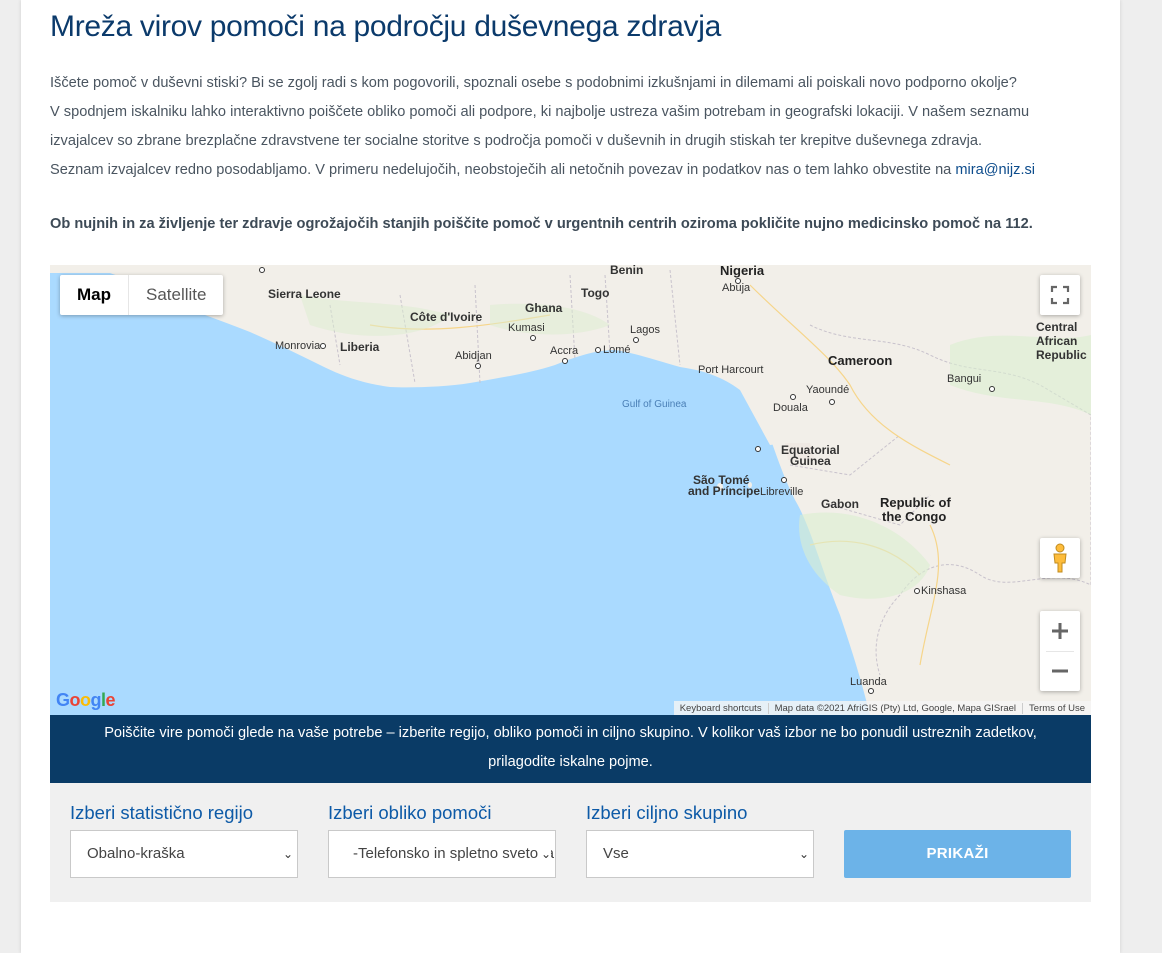 The width and height of the screenshot is (1162, 953). Describe the element at coordinates (915, 502) in the screenshot. I see `map-label-congo-1: Republic of` at that location.